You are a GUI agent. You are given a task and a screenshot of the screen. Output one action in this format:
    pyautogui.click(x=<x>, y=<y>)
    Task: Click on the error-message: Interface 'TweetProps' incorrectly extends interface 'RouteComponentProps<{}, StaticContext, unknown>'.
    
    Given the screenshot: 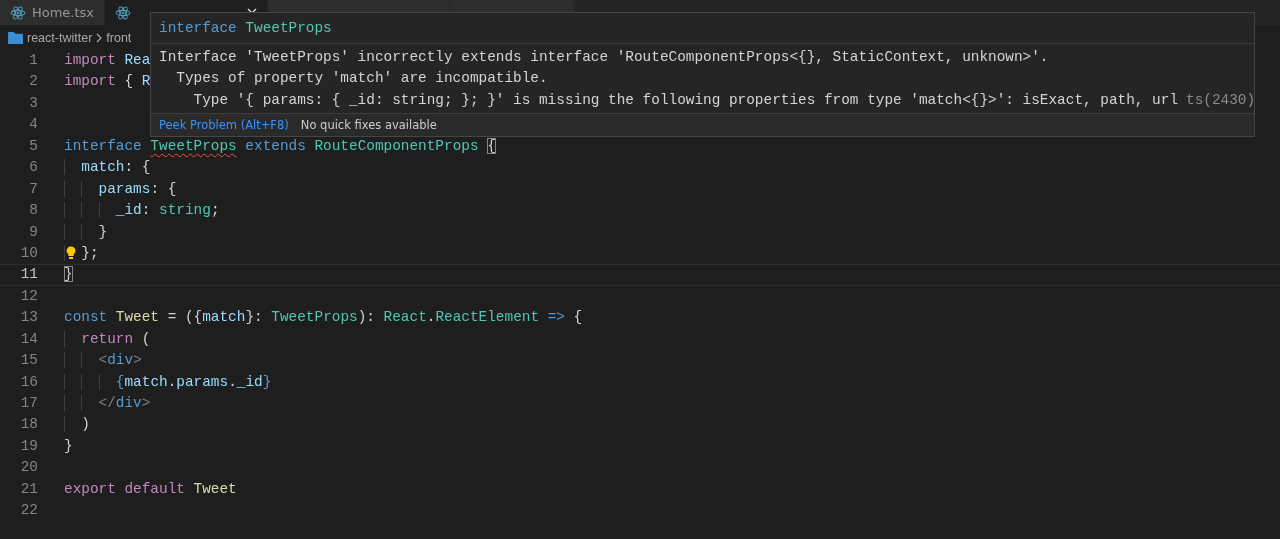 What is the action you would take?
    pyautogui.click(x=604, y=57)
    